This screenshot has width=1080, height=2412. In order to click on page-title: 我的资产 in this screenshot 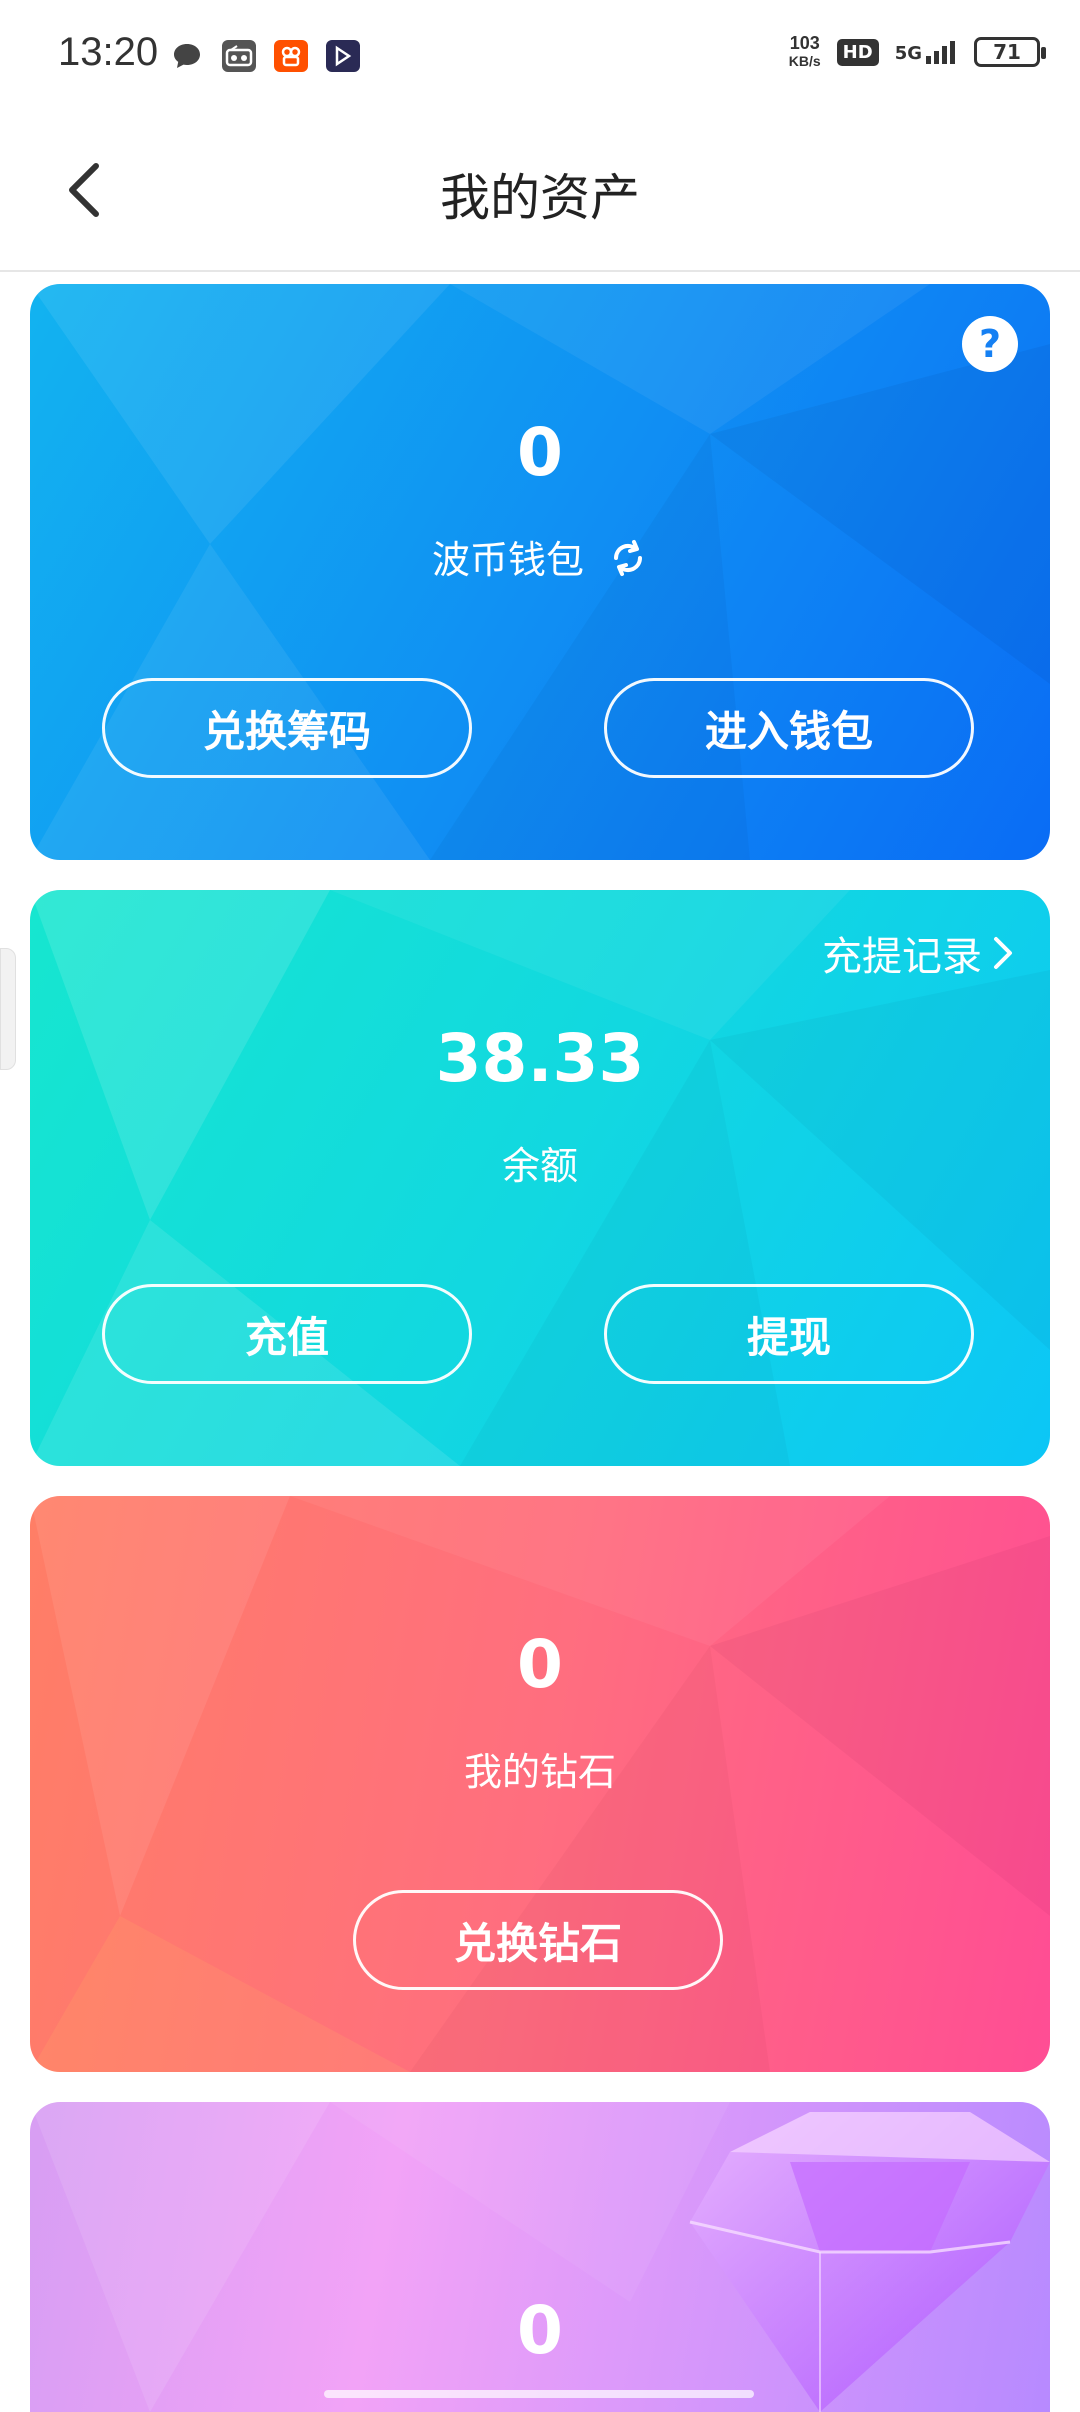, I will do `click(540, 198)`.